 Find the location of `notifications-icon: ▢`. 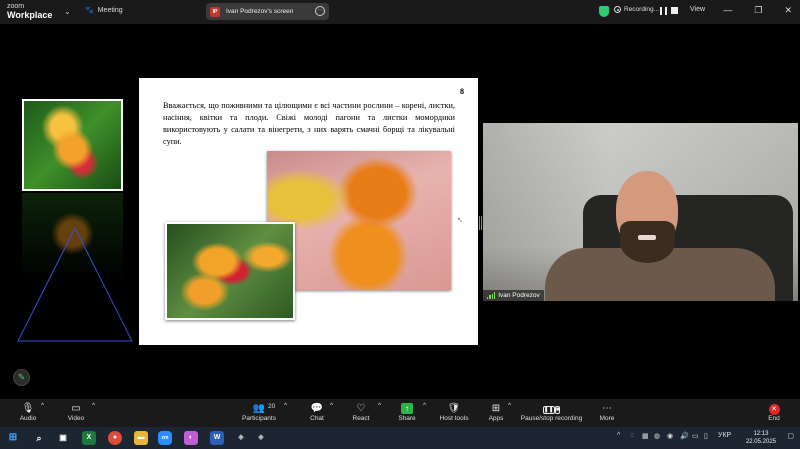

notifications-icon: ▢ is located at coordinates (790, 436).